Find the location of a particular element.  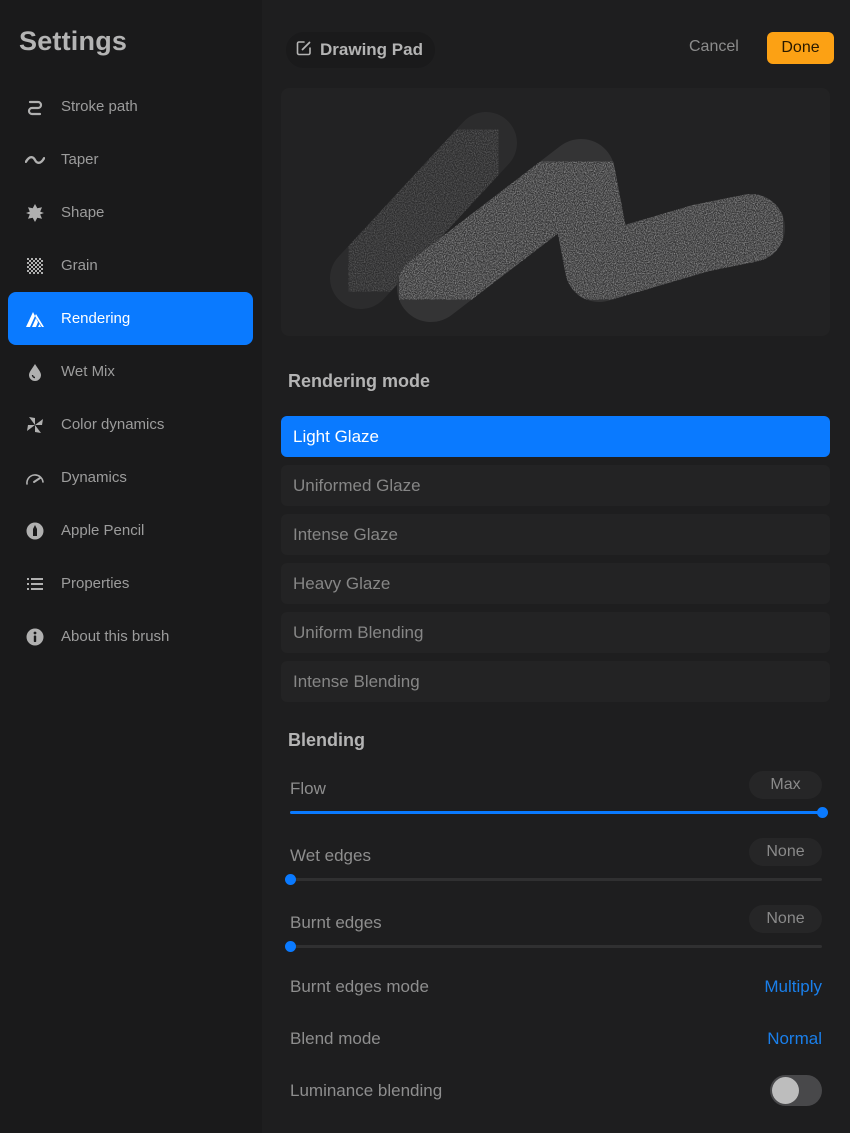

burnt-edges-mode-label: Burnt edges mode is located at coordinates (359, 986).